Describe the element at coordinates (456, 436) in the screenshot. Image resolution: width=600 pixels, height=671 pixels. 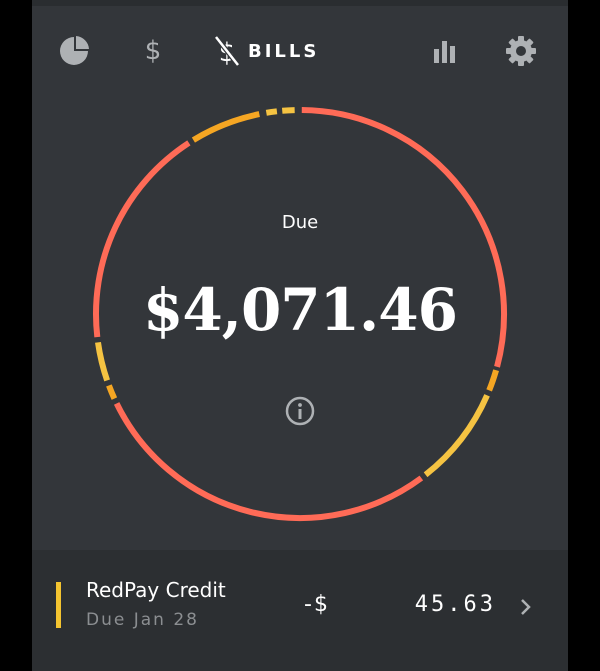
I see `ring-segment-yellow-right` at that location.